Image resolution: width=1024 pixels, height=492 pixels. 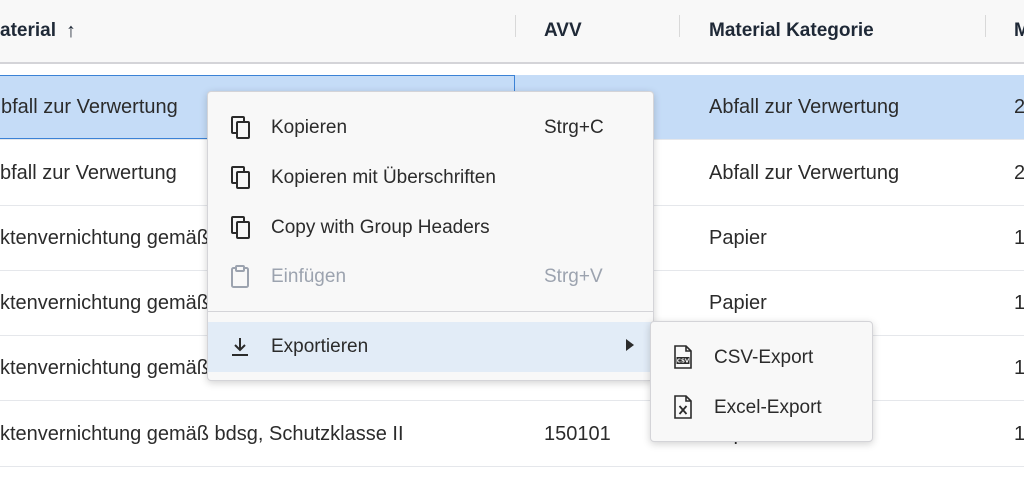 What do you see at coordinates (240, 347) in the screenshot?
I see `download-icon` at bounding box center [240, 347].